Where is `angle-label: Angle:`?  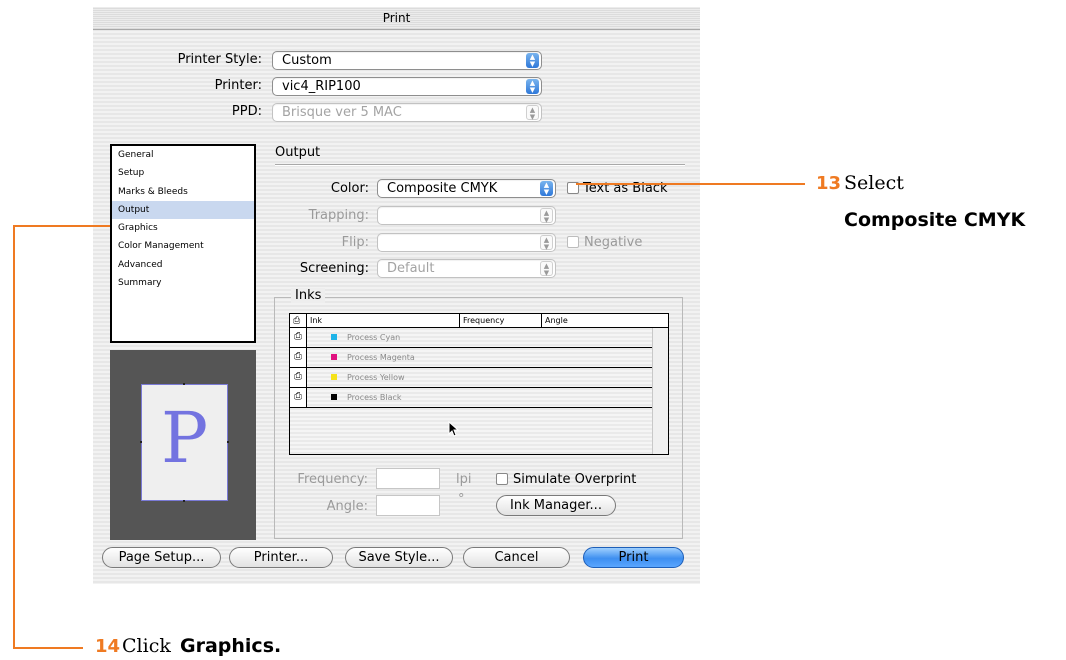 angle-label: Angle: is located at coordinates (347, 506).